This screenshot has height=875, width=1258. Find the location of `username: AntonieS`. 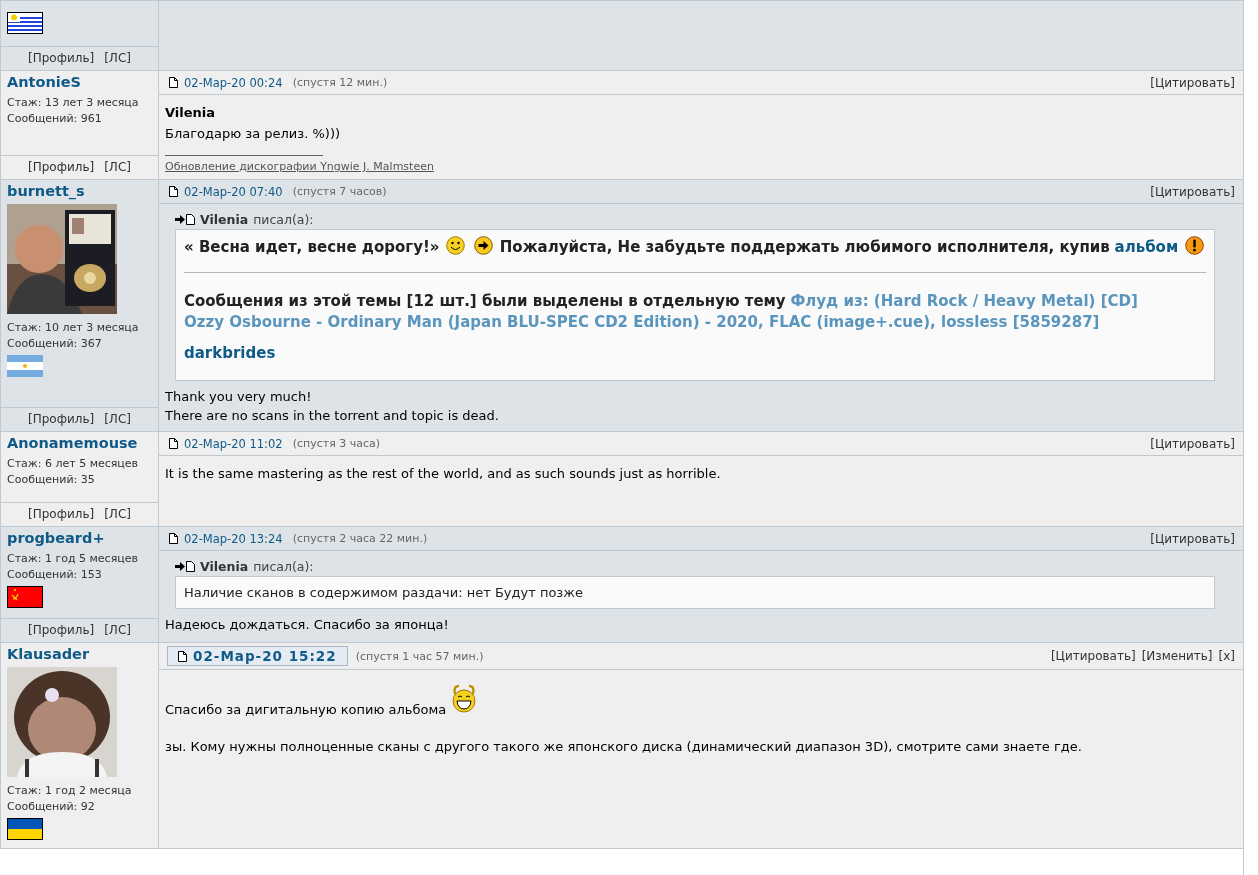

username: AntonieS is located at coordinates (79, 84).